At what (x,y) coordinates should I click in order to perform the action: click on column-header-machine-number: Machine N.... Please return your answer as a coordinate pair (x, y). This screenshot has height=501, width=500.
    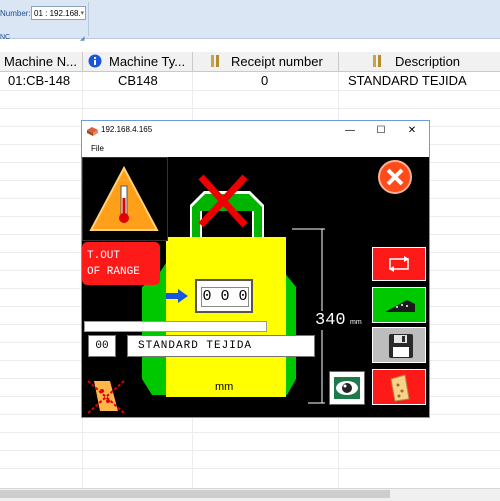
    Looking at the image, I should click on (41, 61).